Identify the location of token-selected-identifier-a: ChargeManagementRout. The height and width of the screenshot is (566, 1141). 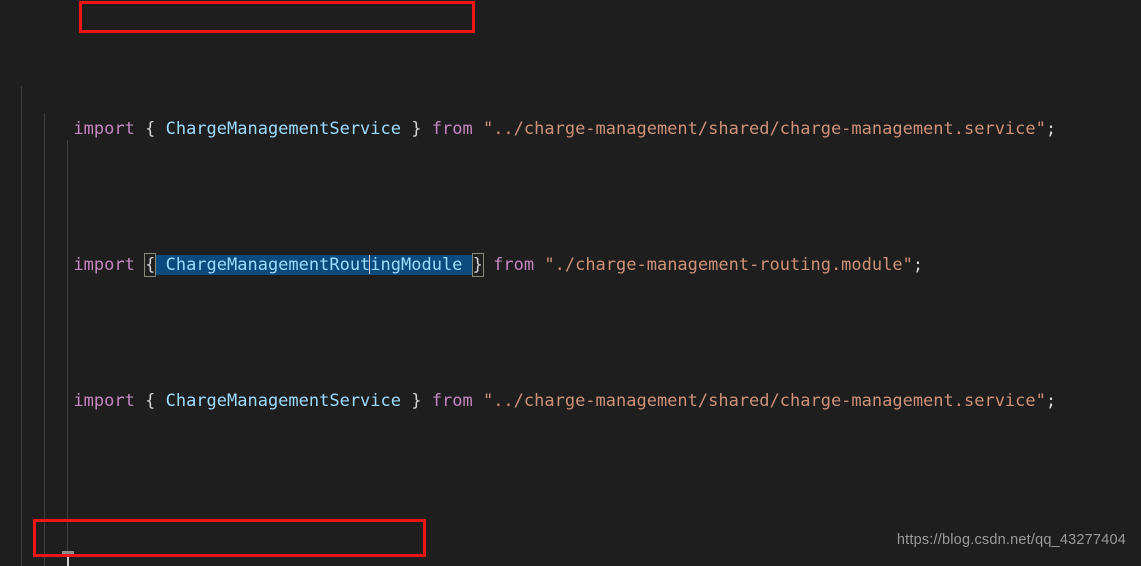
(268, 265).